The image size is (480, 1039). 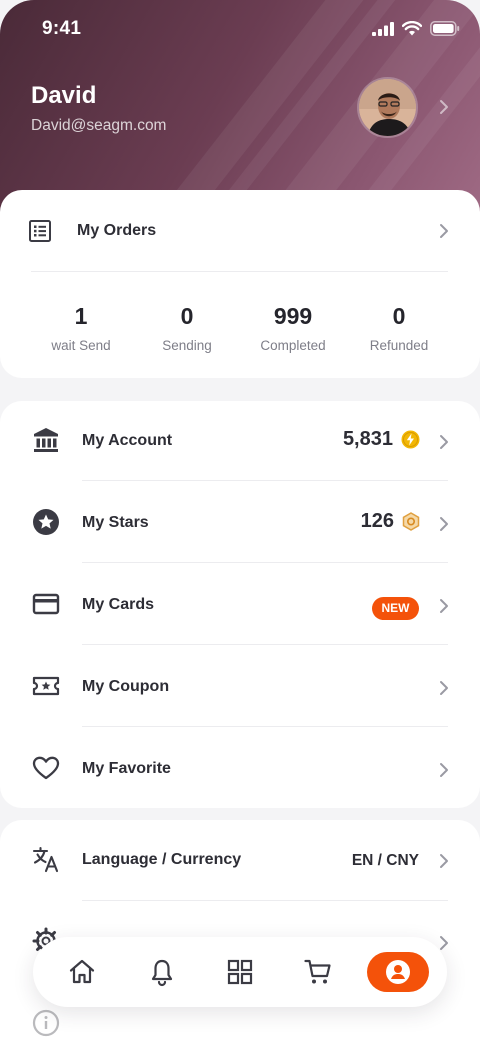 I want to click on my-cards-row: My Cards NEW, so click(x=240, y=606).